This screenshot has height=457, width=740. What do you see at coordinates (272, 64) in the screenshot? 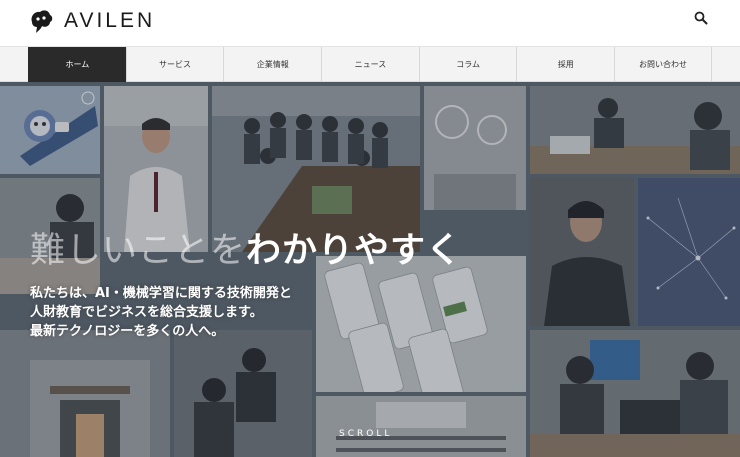
I see `nav-item-company: 企業情報` at bounding box center [272, 64].